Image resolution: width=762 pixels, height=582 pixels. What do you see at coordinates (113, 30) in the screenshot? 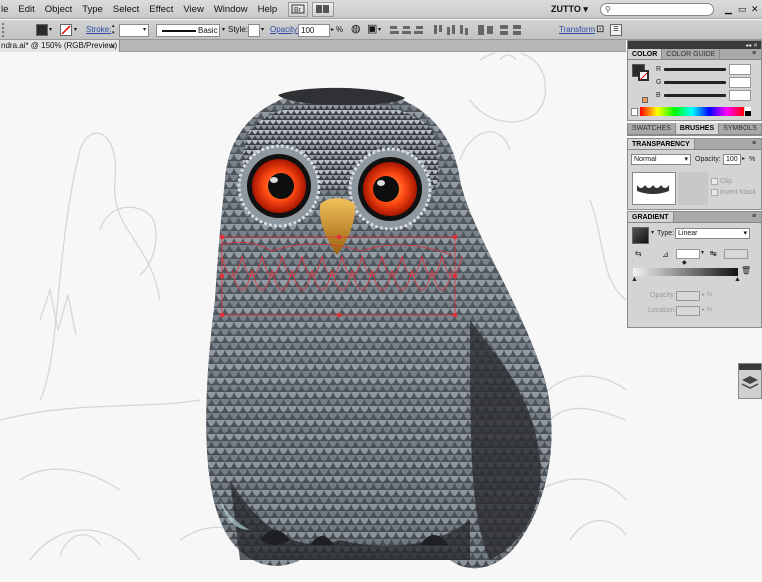
I see `stroke-weight-stepper: ▴ ▾` at bounding box center [113, 30].